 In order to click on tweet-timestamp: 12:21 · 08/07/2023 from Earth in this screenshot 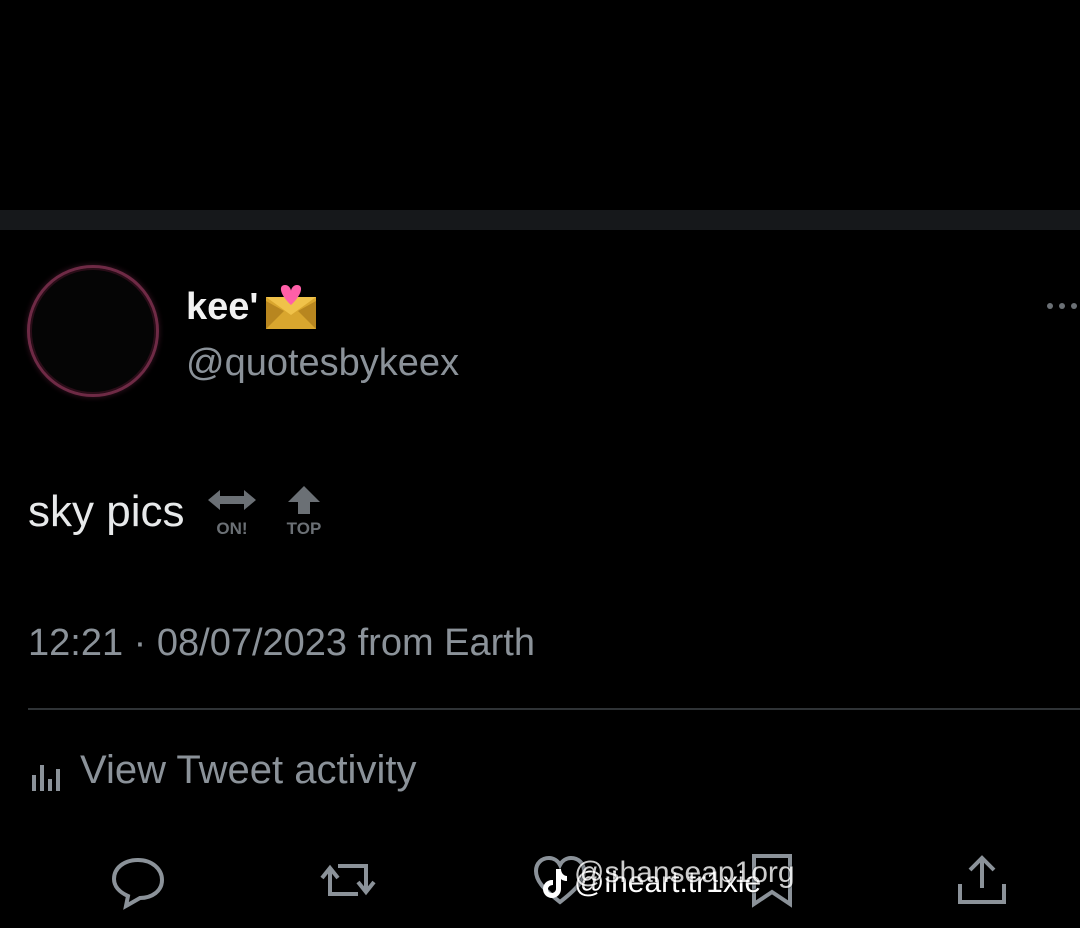, I will do `click(281, 643)`.